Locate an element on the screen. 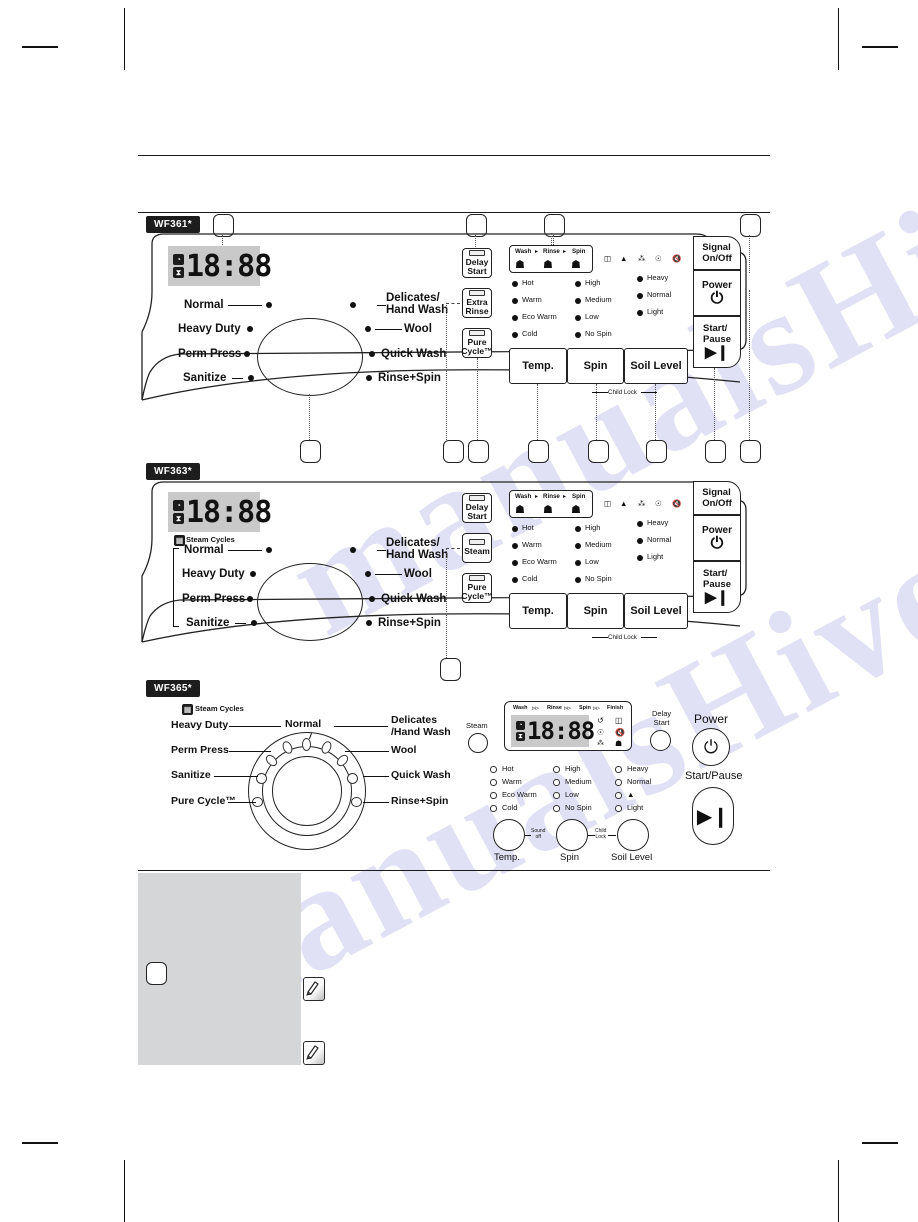 The height and width of the screenshot is (1222, 918). button-pure-cycle-wf363: Pure Cycle™ is located at coordinates (477, 588).